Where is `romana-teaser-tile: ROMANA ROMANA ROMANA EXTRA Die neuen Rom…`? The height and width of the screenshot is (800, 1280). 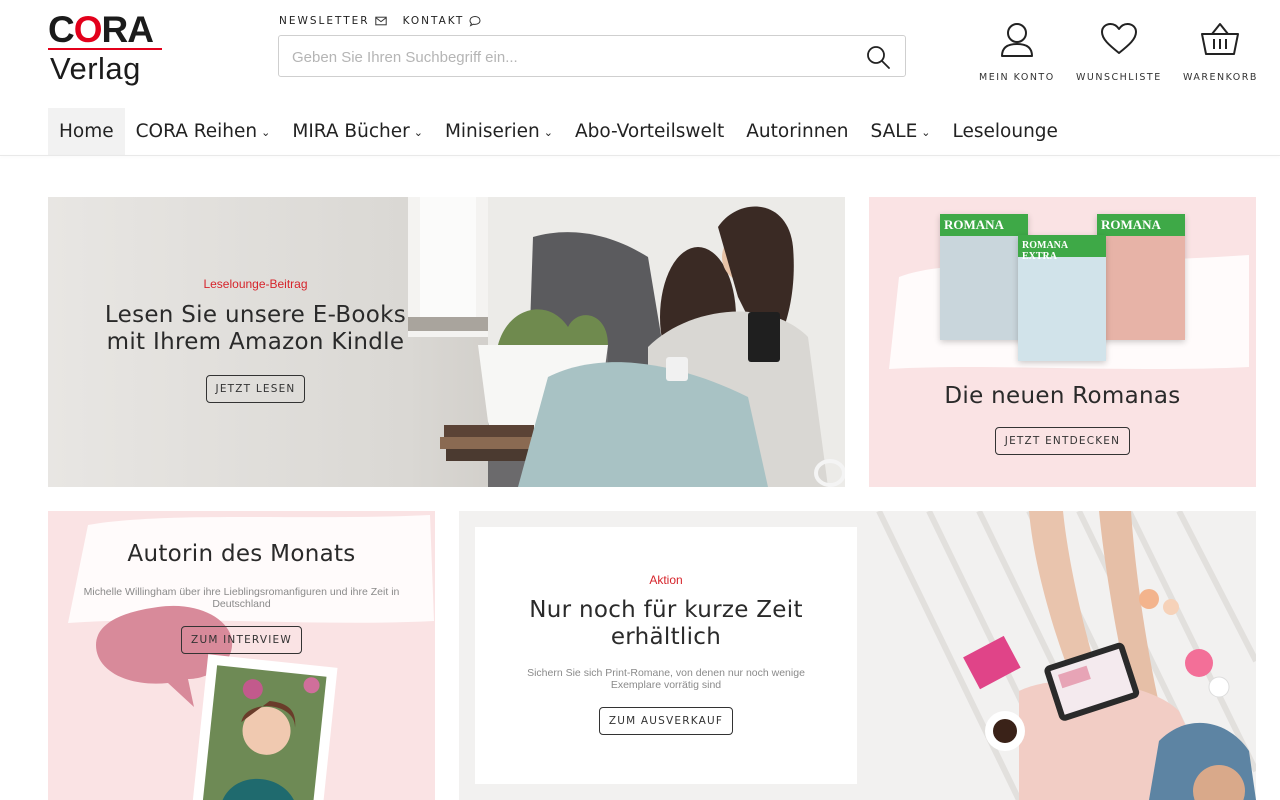
romana-teaser-tile: ROMANA ROMANA ROMANA EXTRA Die neuen Rom… is located at coordinates (1062, 342).